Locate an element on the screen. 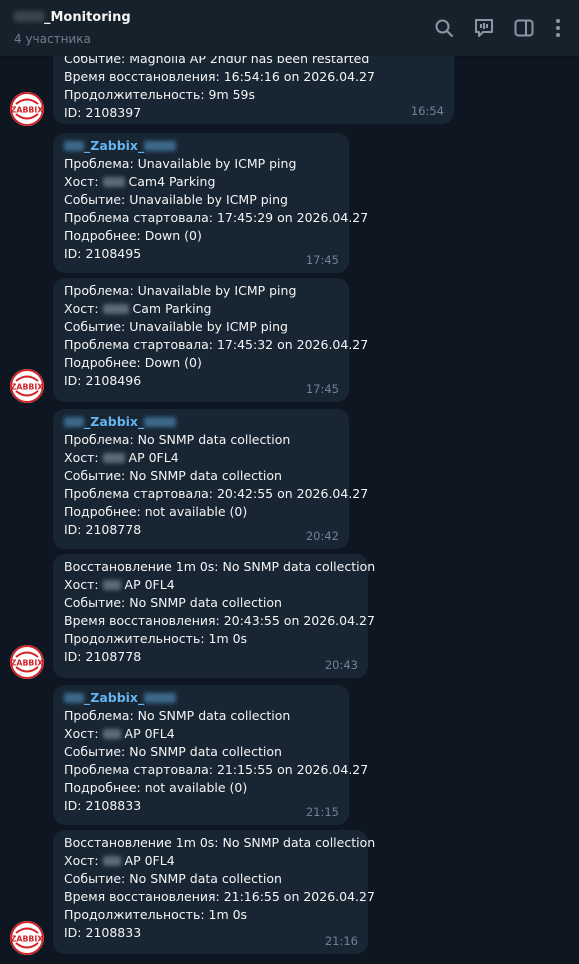 This screenshot has width=579, height=964. id-line: ID: 2108397 is located at coordinates (103, 112).